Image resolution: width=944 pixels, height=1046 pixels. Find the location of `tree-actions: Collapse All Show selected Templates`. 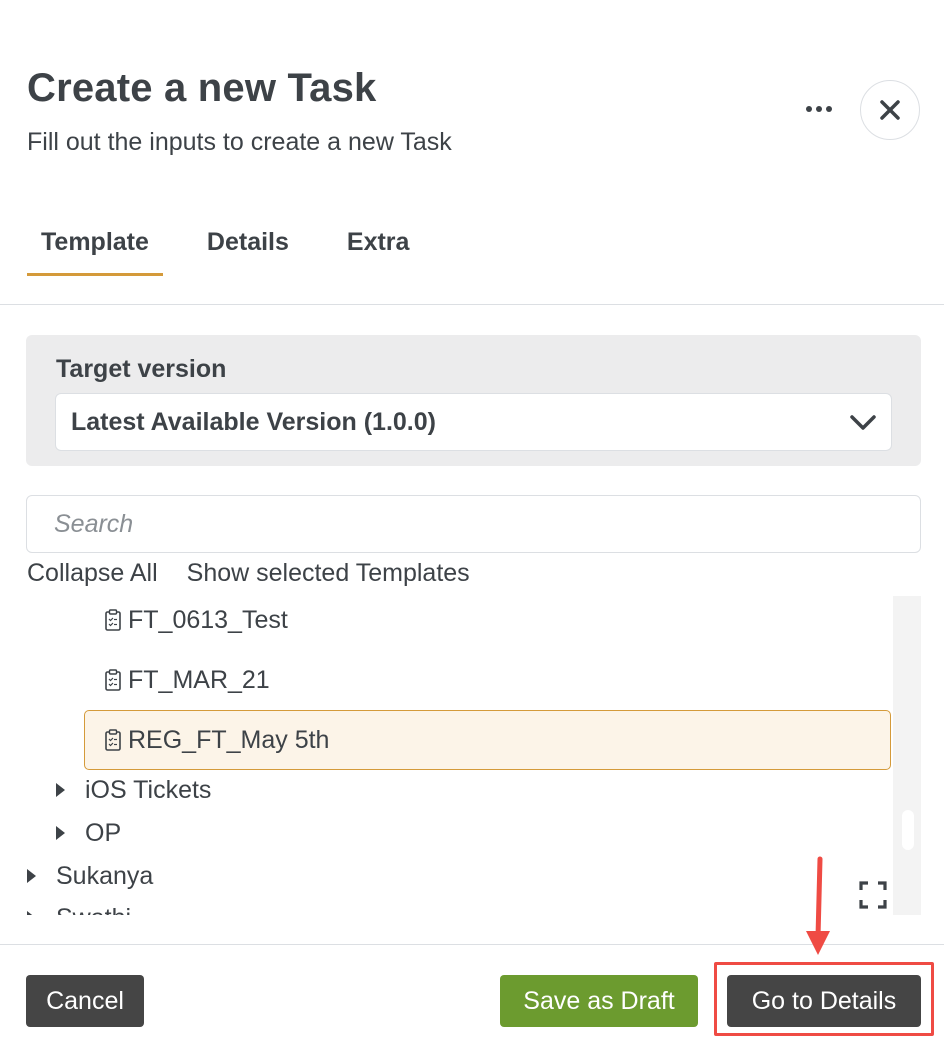

tree-actions: Collapse All Show selected Templates is located at coordinates (248, 573).